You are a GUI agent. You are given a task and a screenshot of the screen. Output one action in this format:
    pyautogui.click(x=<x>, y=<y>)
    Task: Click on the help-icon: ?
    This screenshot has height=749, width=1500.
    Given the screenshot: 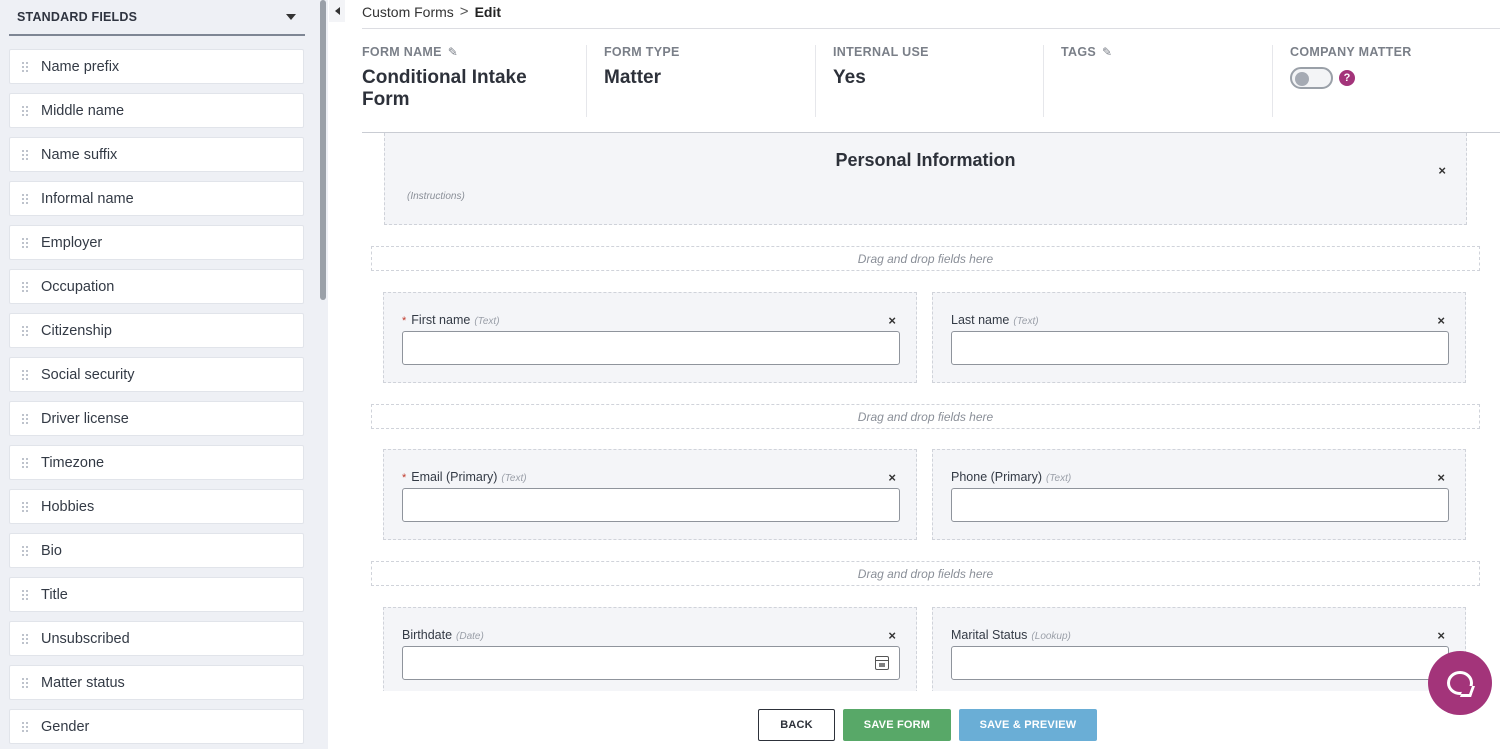 What is the action you would take?
    pyautogui.click(x=1347, y=78)
    